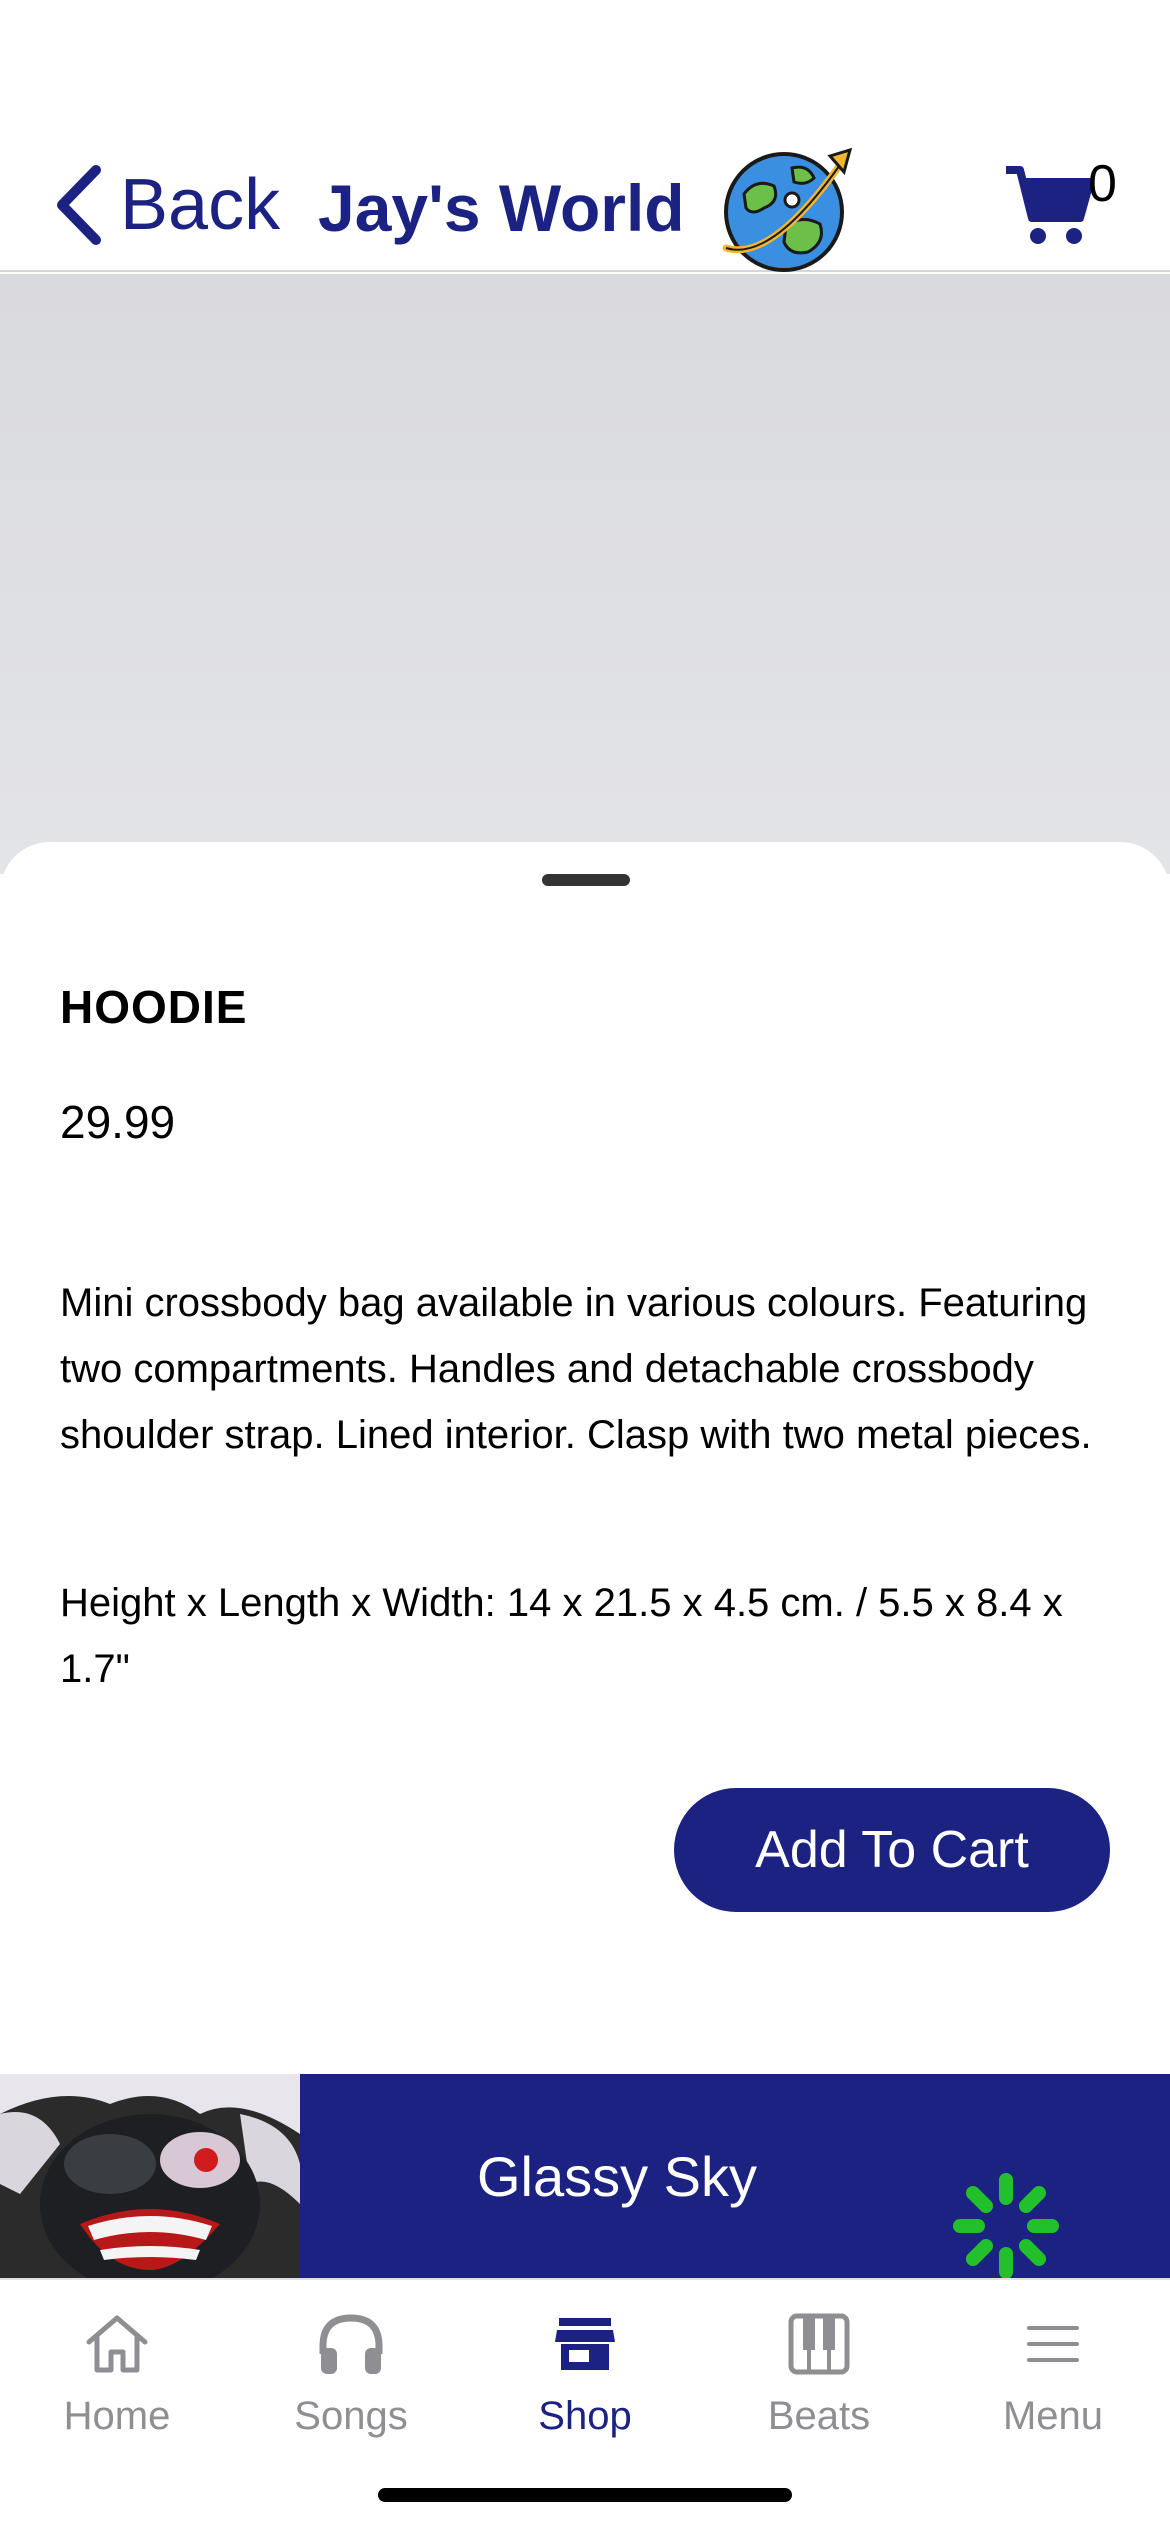  What do you see at coordinates (819, 2416) in the screenshot?
I see `tab-label: Beats` at bounding box center [819, 2416].